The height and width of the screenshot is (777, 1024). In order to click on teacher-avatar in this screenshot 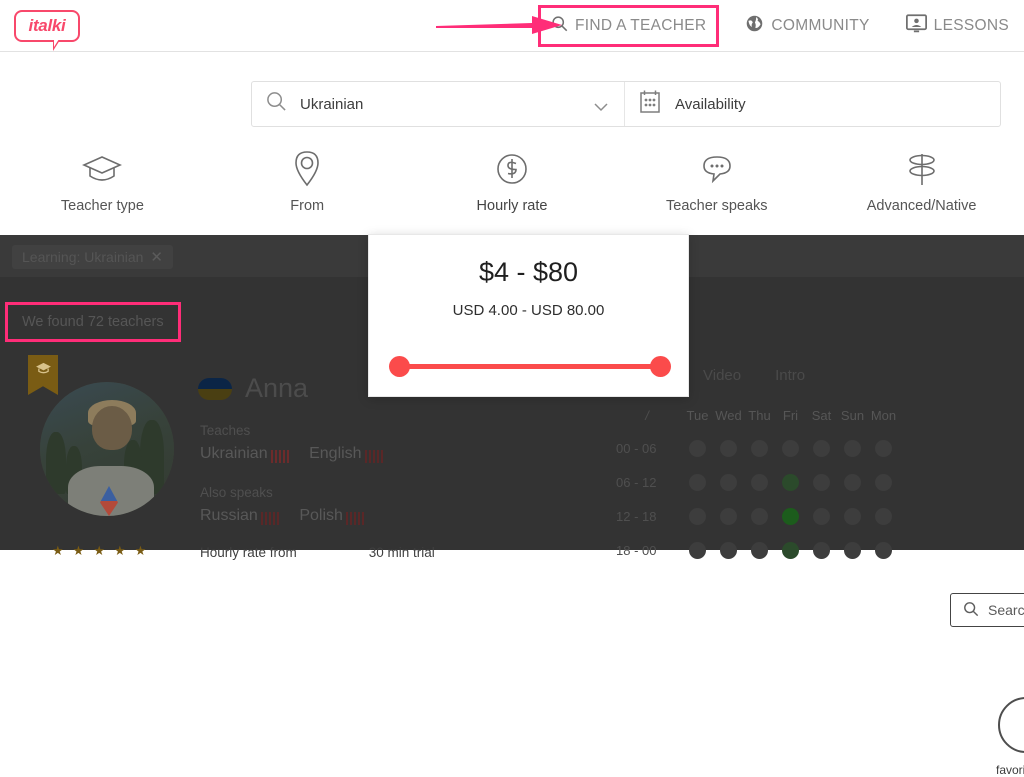, I will do `click(107, 449)`.